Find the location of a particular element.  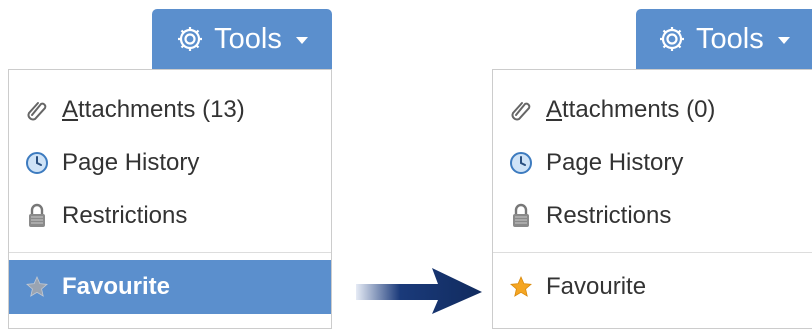

menu-item-attachments: Attachments (13) is located at coordinates (170, 110).